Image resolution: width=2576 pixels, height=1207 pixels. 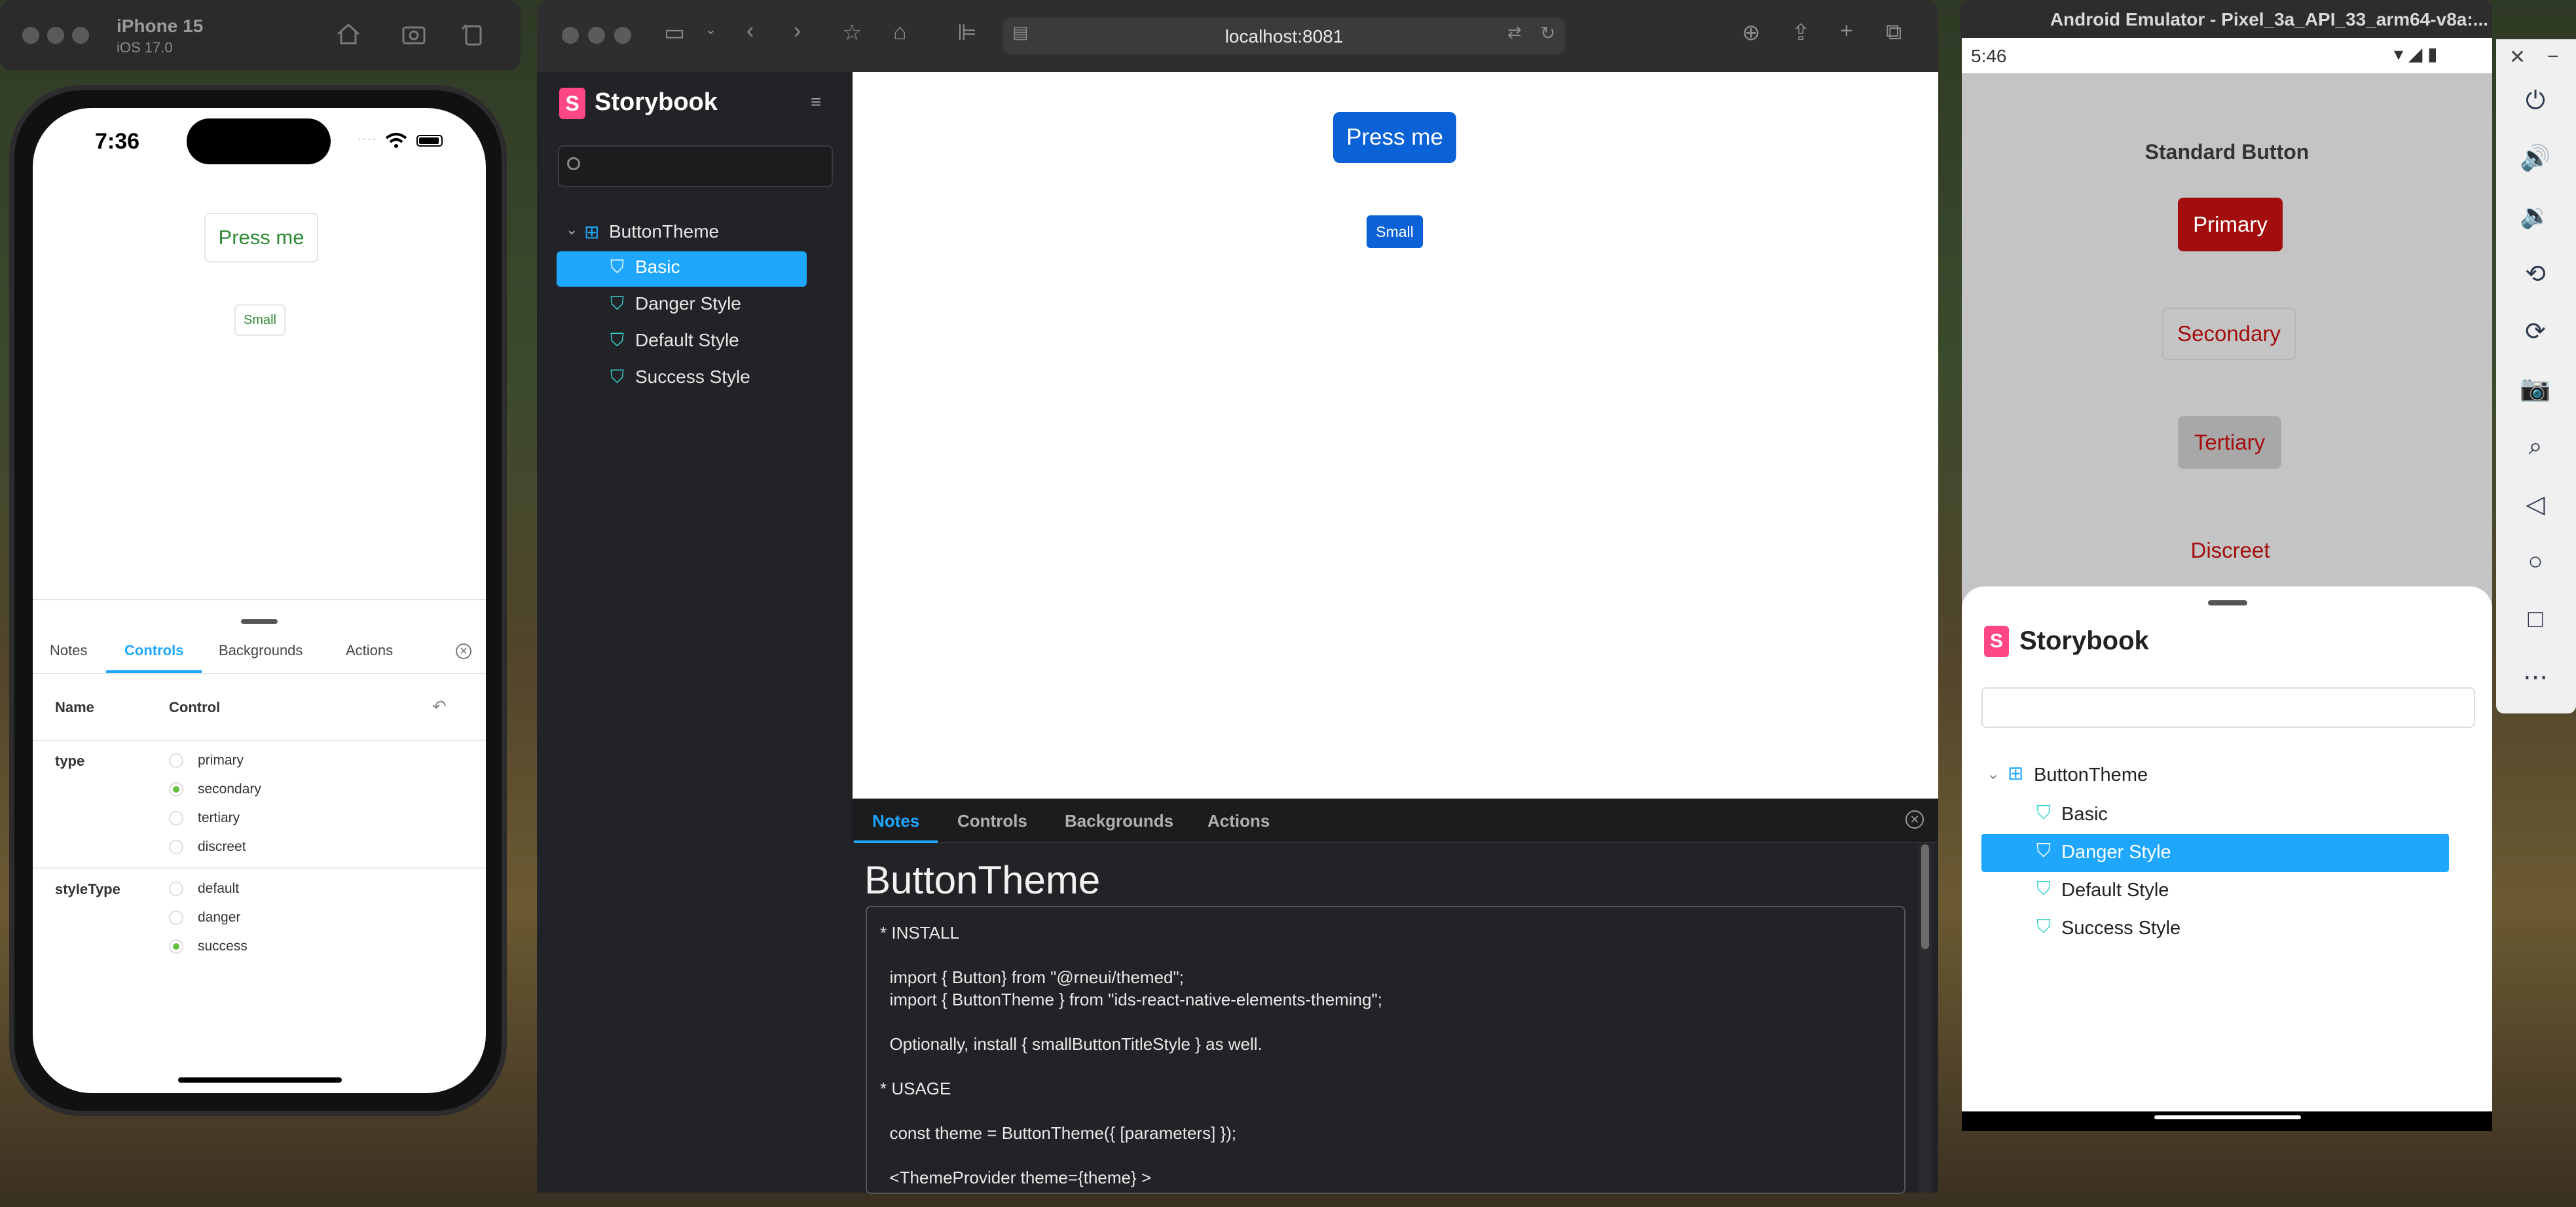 What do you see at coordinates (2535, 676) in the screenshot?
I see `more-icon: ⋯` at bounding box center [2535, 676].